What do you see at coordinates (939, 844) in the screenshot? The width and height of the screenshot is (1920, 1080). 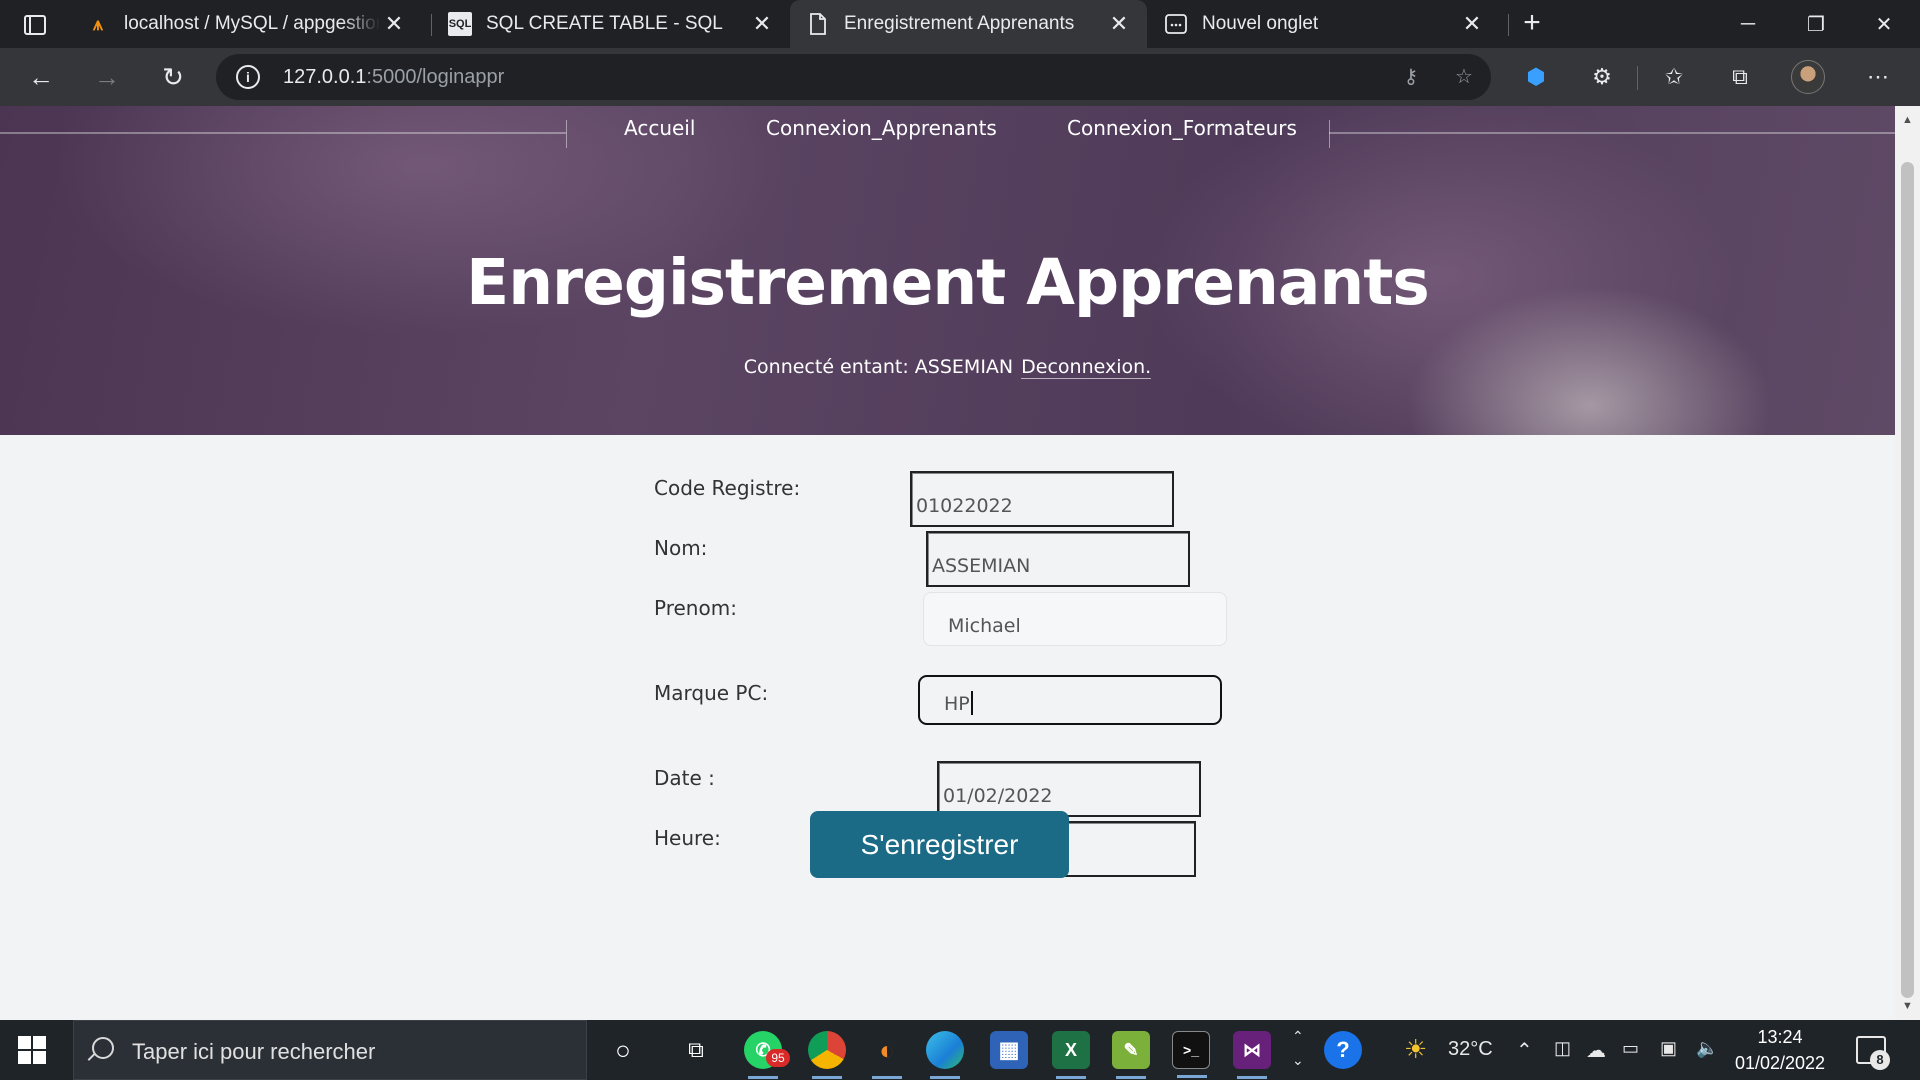 I see `register-button: S'enregistrer` at bounding box center [939, 844].